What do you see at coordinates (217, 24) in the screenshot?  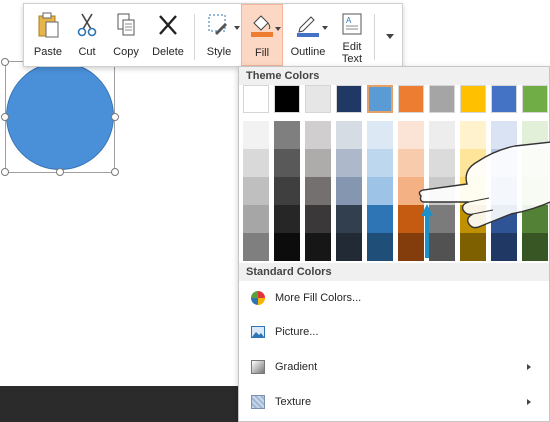 I see `shape-style-icon` at bounding box center [217, 24].